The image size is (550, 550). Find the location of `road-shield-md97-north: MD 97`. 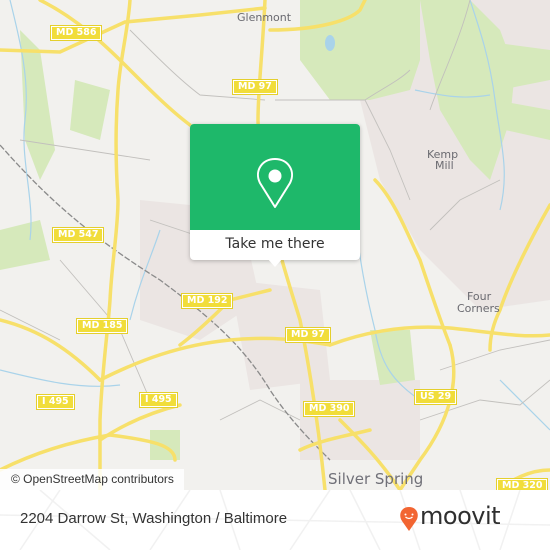

road-shield-md97-north: MD 97 is located at coordinates (255, 87).